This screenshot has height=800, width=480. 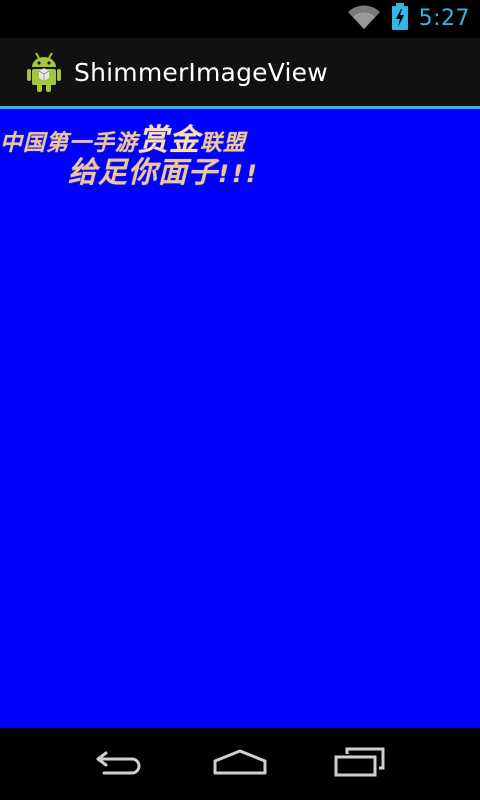 I want to click on android-robot-icon, so click(x=44, y=72).